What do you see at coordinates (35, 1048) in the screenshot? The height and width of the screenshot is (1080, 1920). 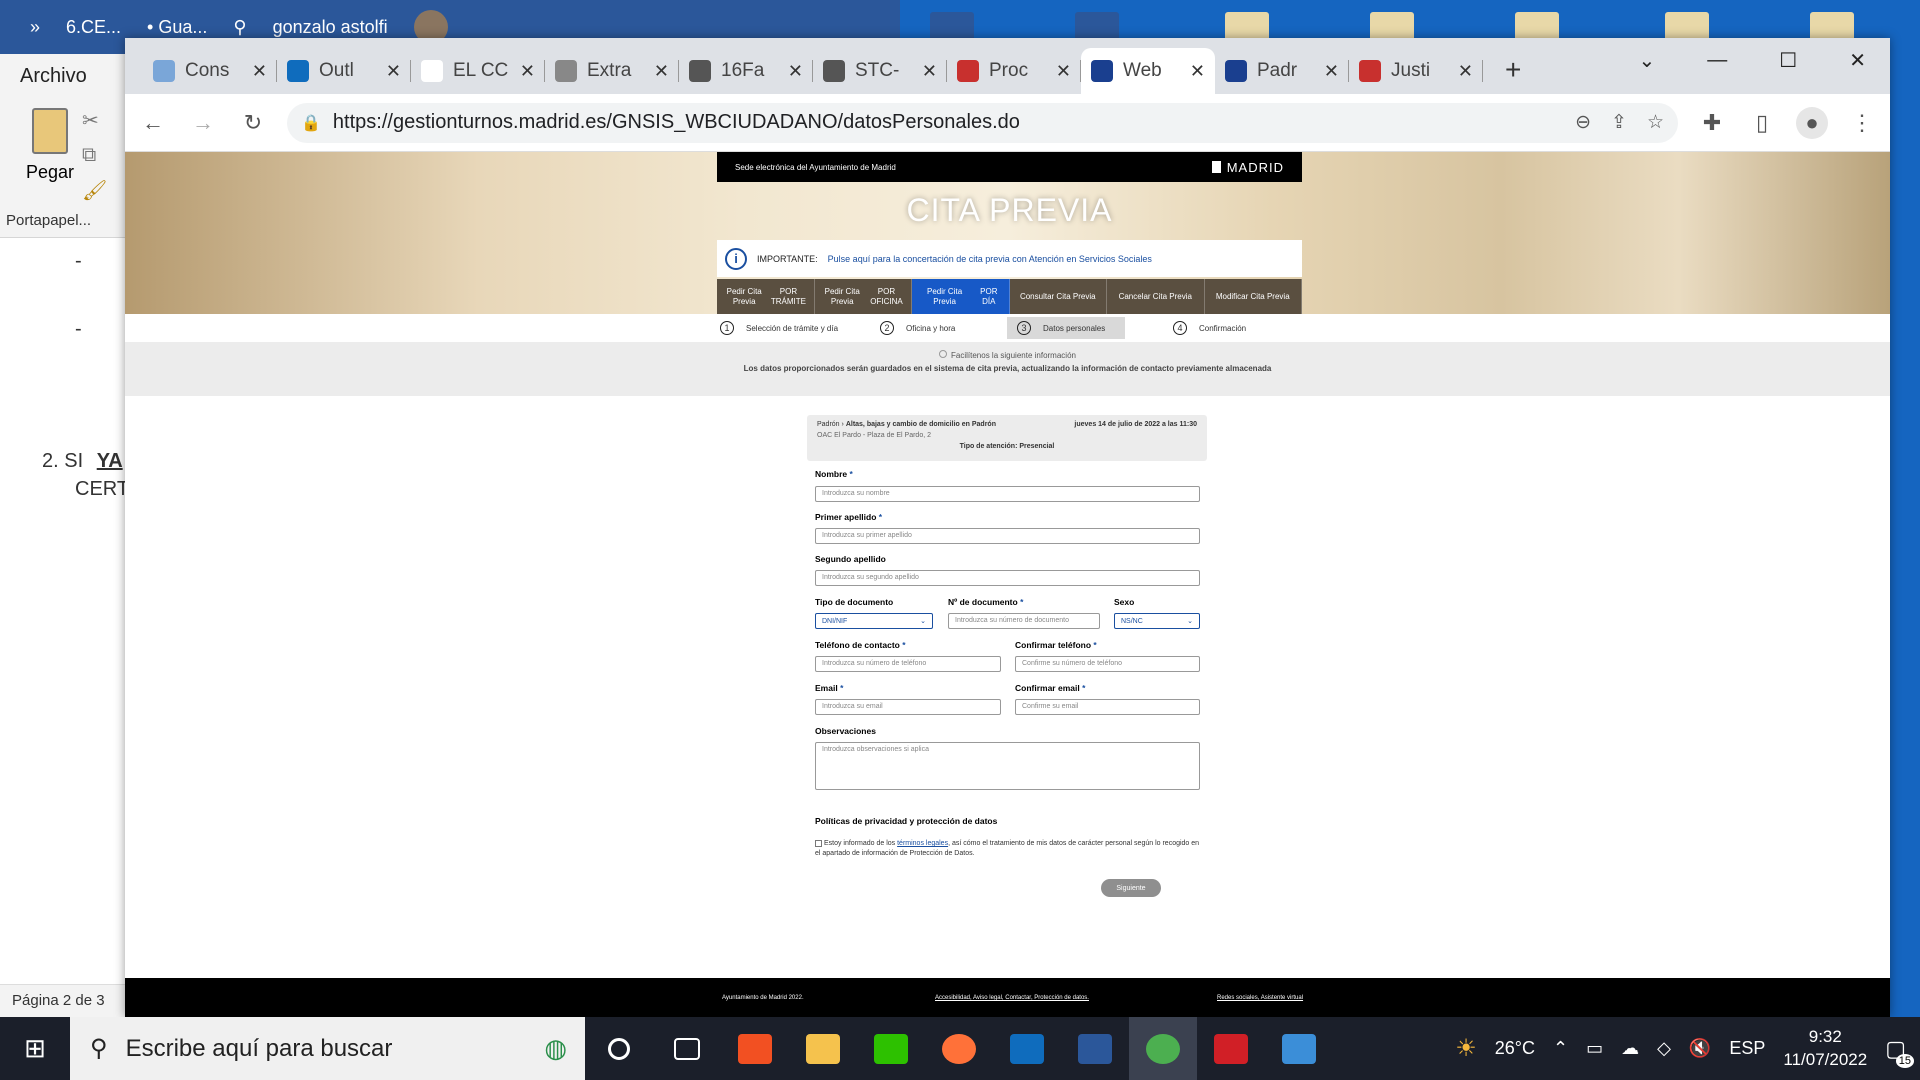 I see `windows-start-icon: ⊞` at bounding box center [35, 1048].